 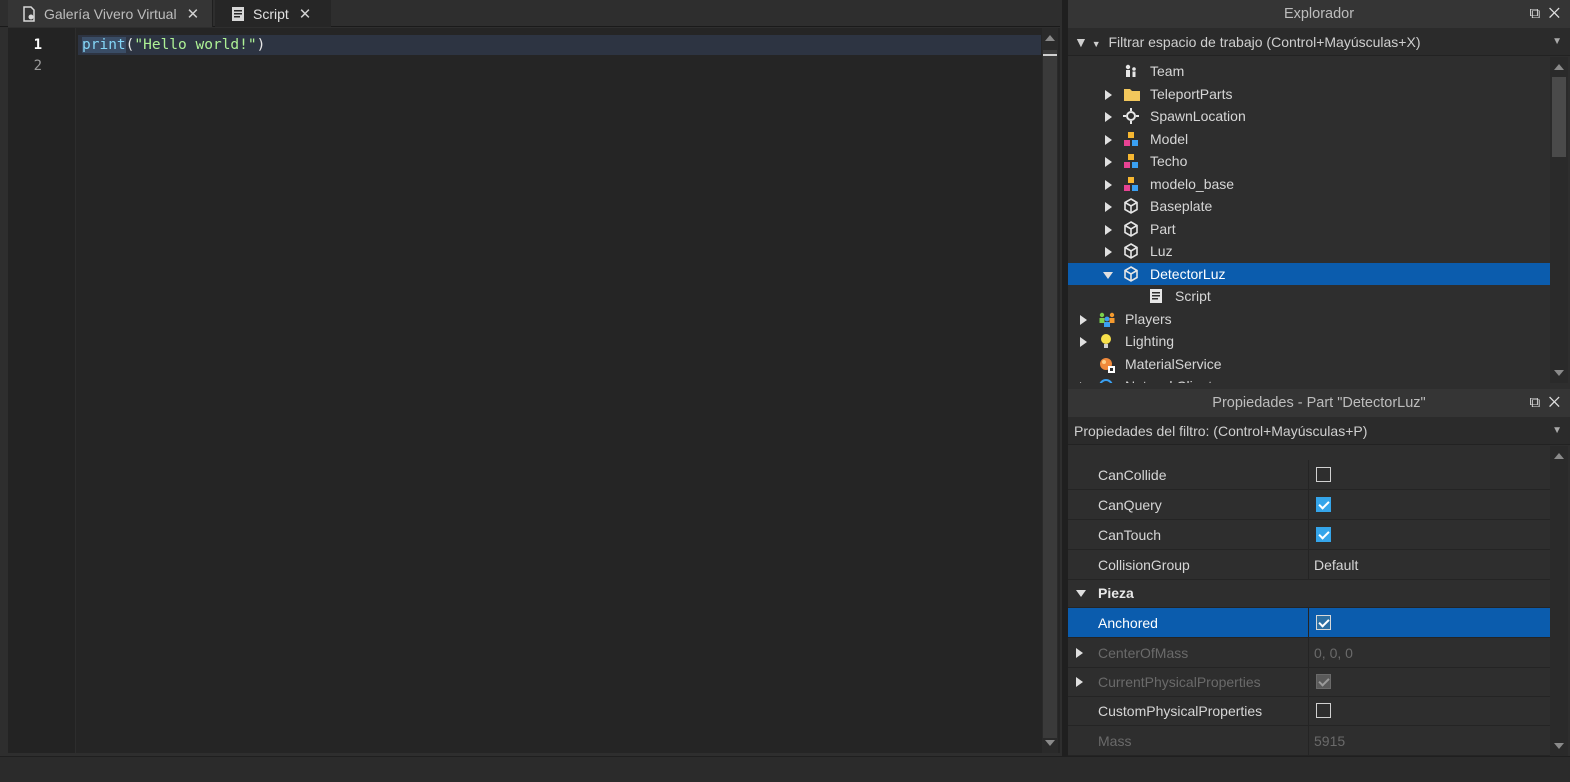 What do you see at coordinates (1309, 251) in the screenshot?
I see `tree-item-luz: Luz` at bounding box center [1309, 251].